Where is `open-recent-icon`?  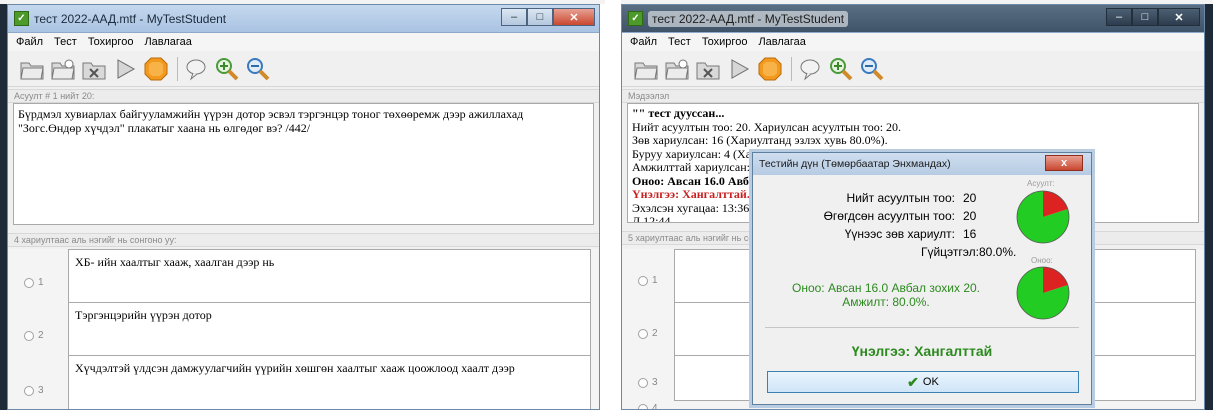 open-recent-icon is located at coordinates (63, 69).